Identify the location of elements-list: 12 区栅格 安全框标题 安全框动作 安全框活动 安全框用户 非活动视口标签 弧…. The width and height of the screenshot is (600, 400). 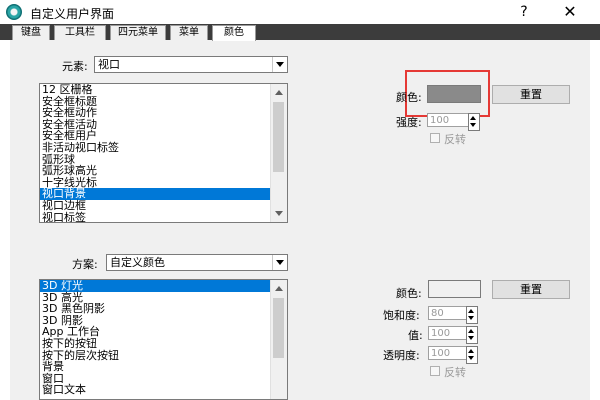
(163, 153).